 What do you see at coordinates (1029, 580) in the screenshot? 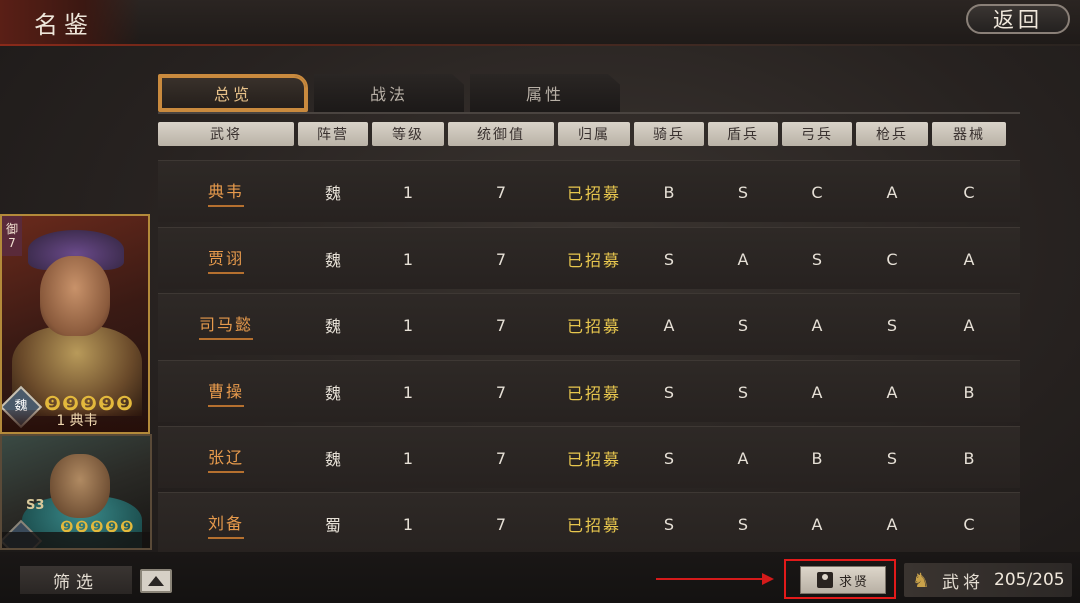
I see `generals-count-value: 205/205` at bounding box center [1029, 580].